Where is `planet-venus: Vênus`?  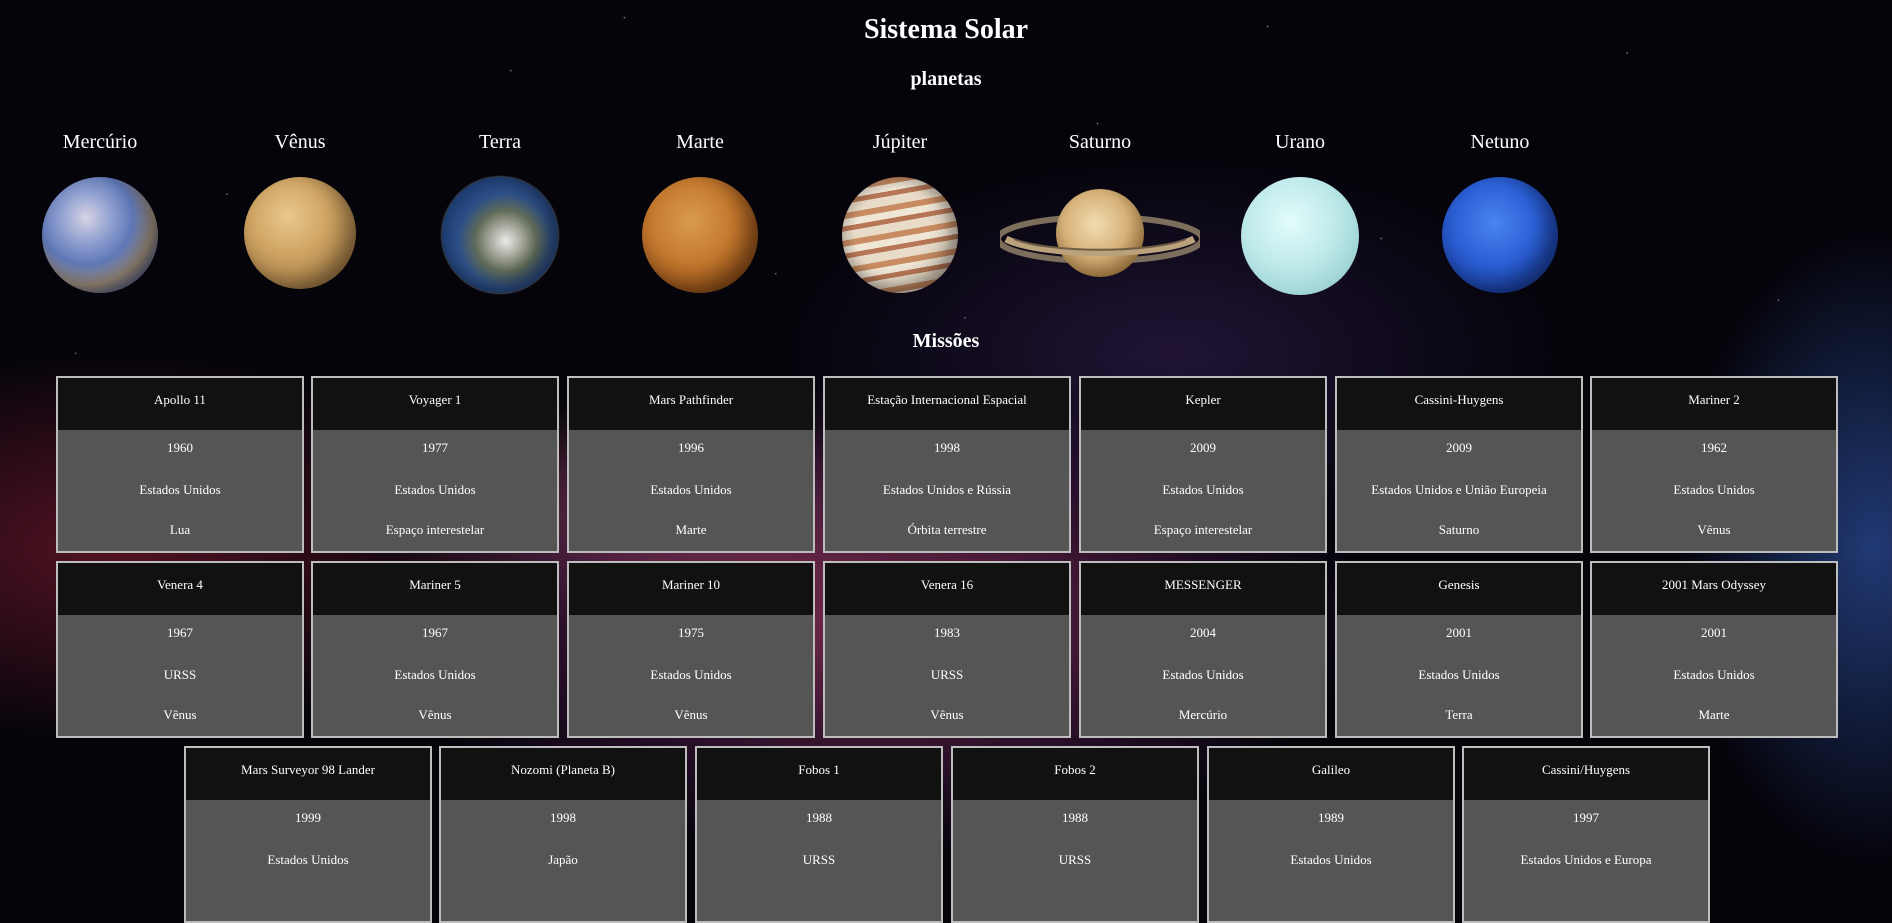 planet-venus: Vênus is located at coordinates (300, 209).